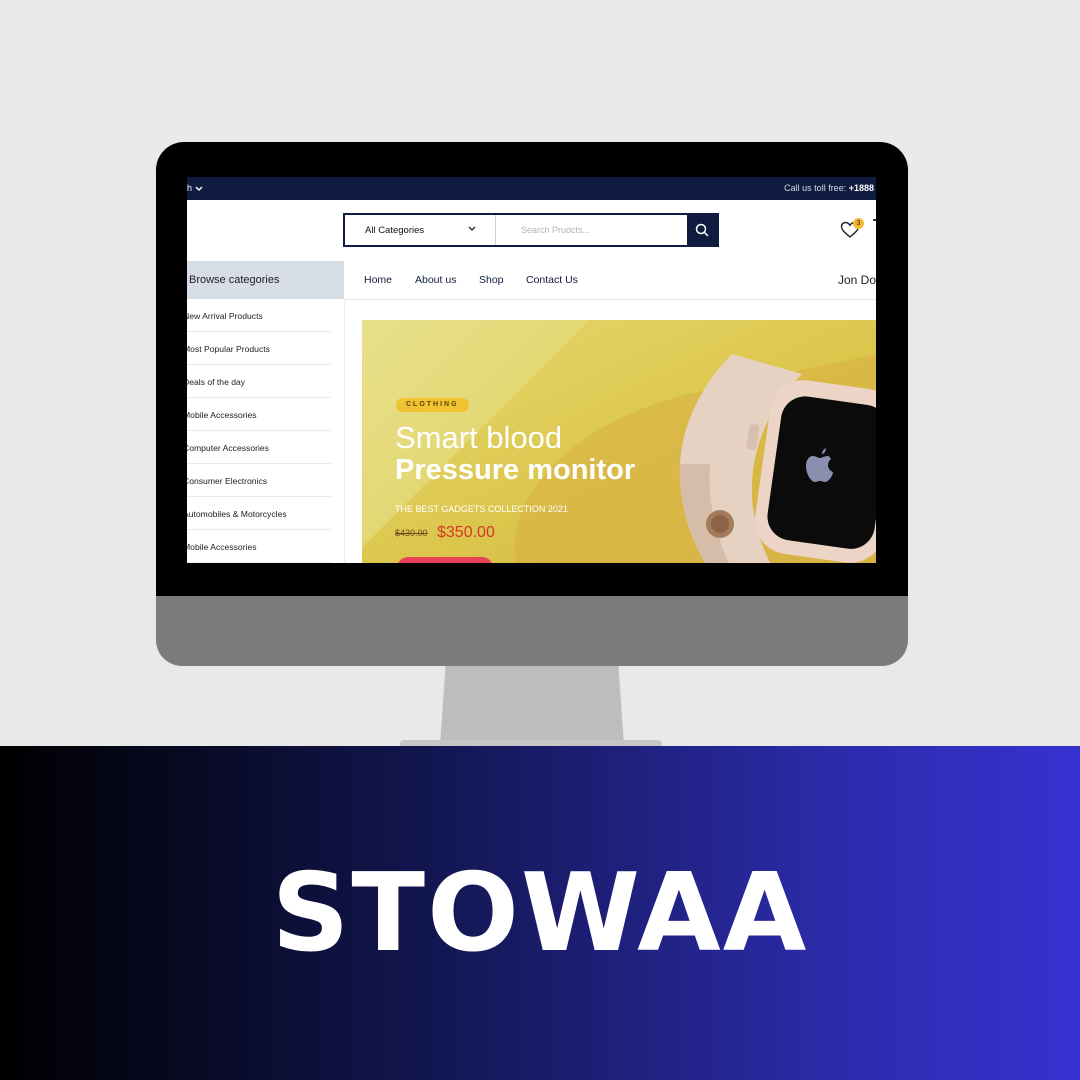 The height and width of the screenshot is (1080, 1080). Describe the element at coordinates (857, 280) in the screenshot. I see `account-name: Jon Do` at that location.